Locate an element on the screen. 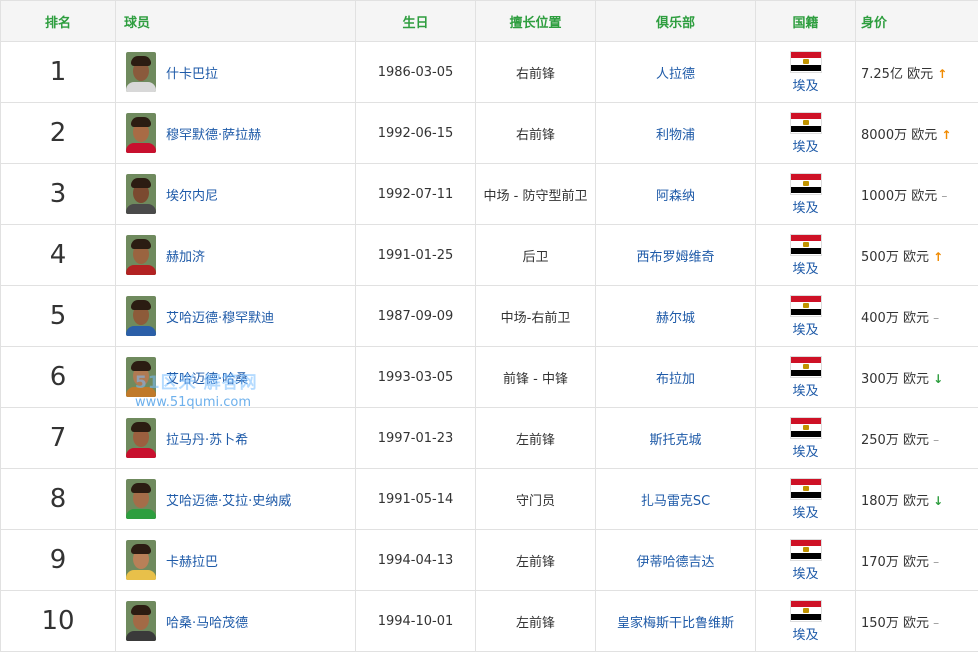  table-row: 4 赫加济 1991-01-25 后卫 西布罗姆维奇 埃及 500万 欧元 ↑ is located at coordinates (489, 255).